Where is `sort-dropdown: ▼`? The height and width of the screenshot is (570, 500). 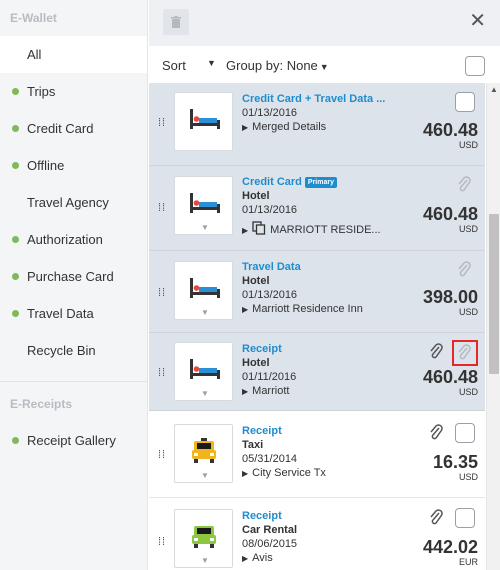 sort-dropdown: ▼ is located at coordinates (211, 63).